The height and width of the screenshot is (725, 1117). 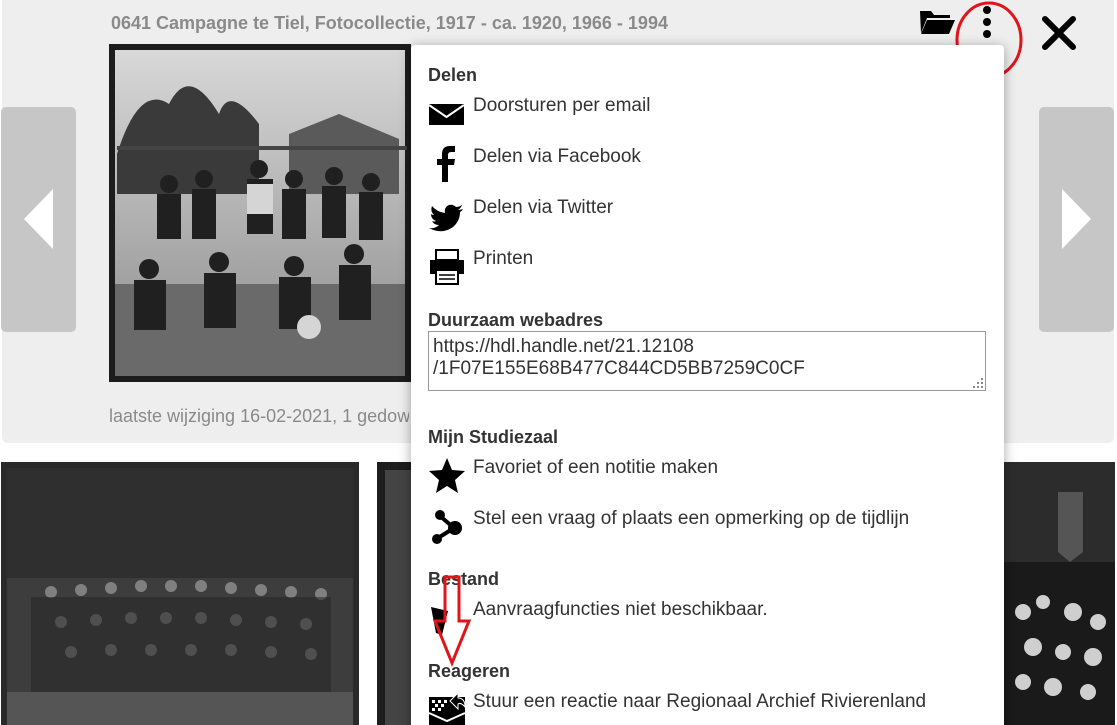 What do you see at coordinates (516, 320) in the screenshot?
I see `section-title-permalink: Duurzaam webadres` at bounding box center [516, 320].